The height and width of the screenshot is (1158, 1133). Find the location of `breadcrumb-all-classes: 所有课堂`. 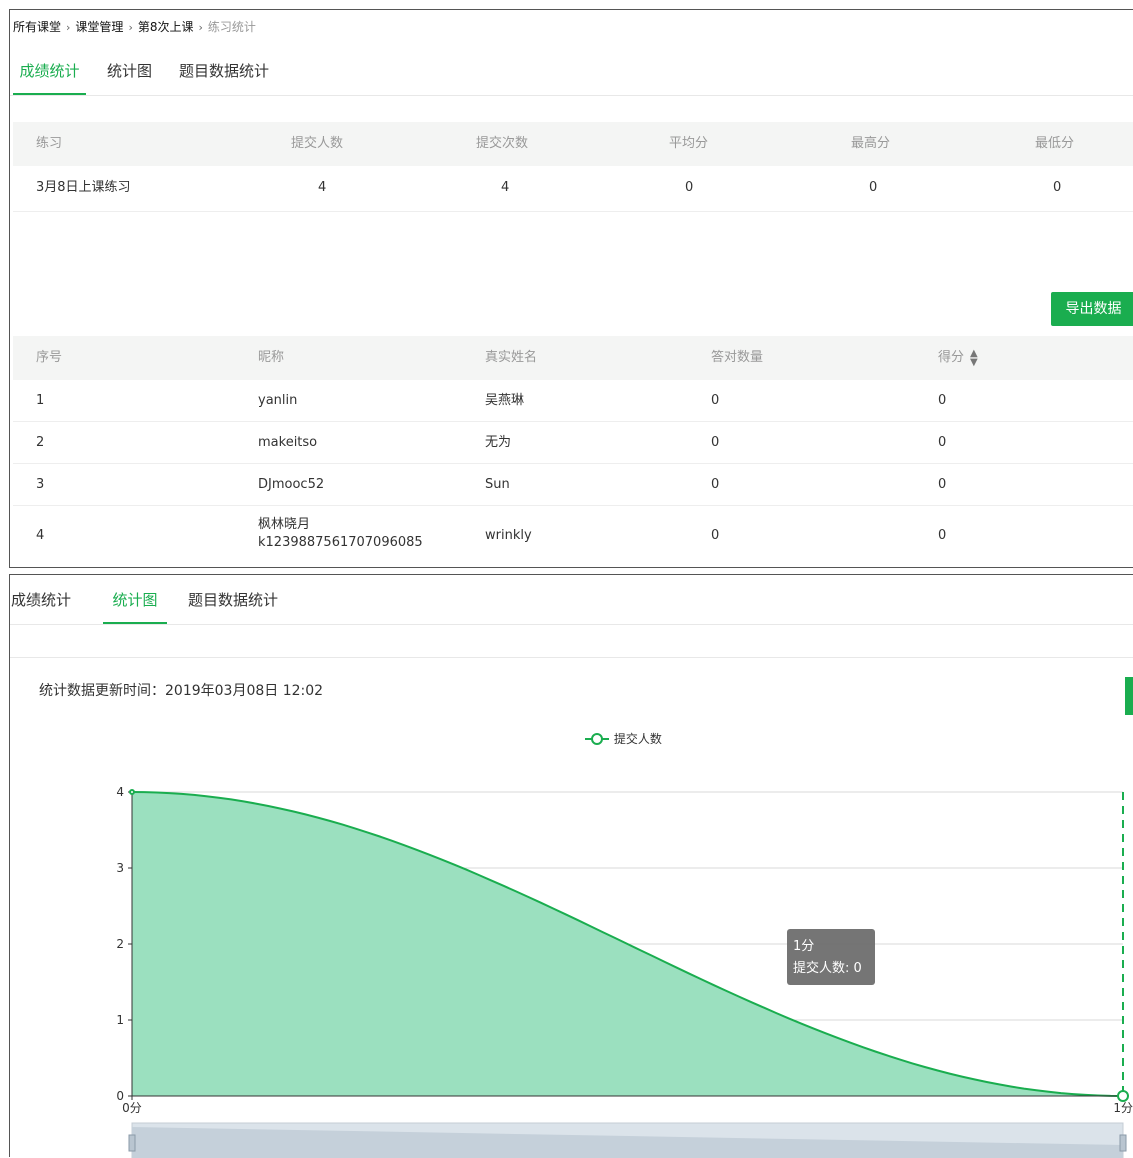

breadcrumb-all-classes: 所有课堂 is located at coordinates (37, 26).